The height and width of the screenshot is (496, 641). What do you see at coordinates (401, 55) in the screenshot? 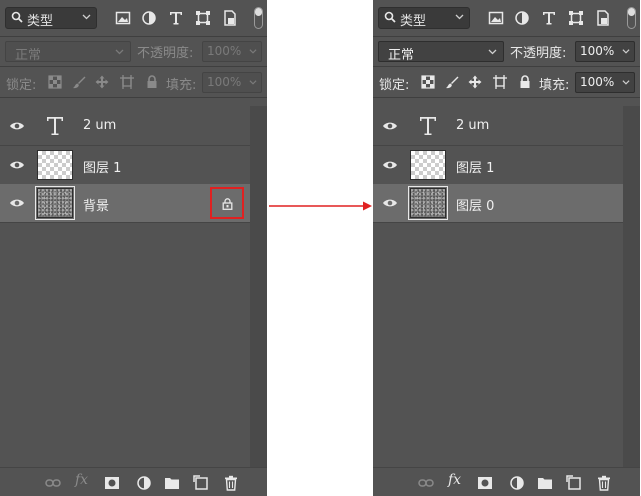
I see `blend-mode-value: 正常` at bounding box center [401, 55].